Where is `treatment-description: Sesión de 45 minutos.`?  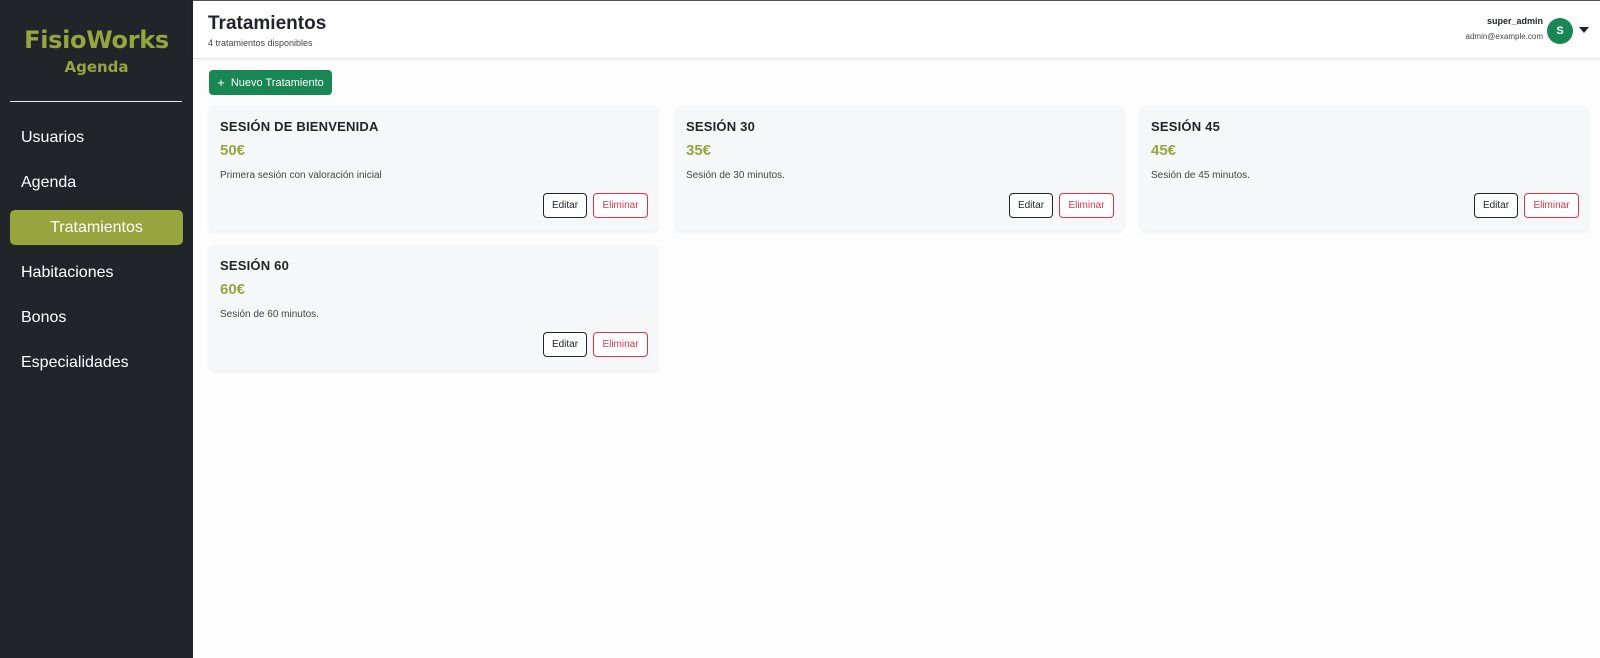
treatment-description: Sesión de 45 minutos. is located at coordinates (1200, 175).